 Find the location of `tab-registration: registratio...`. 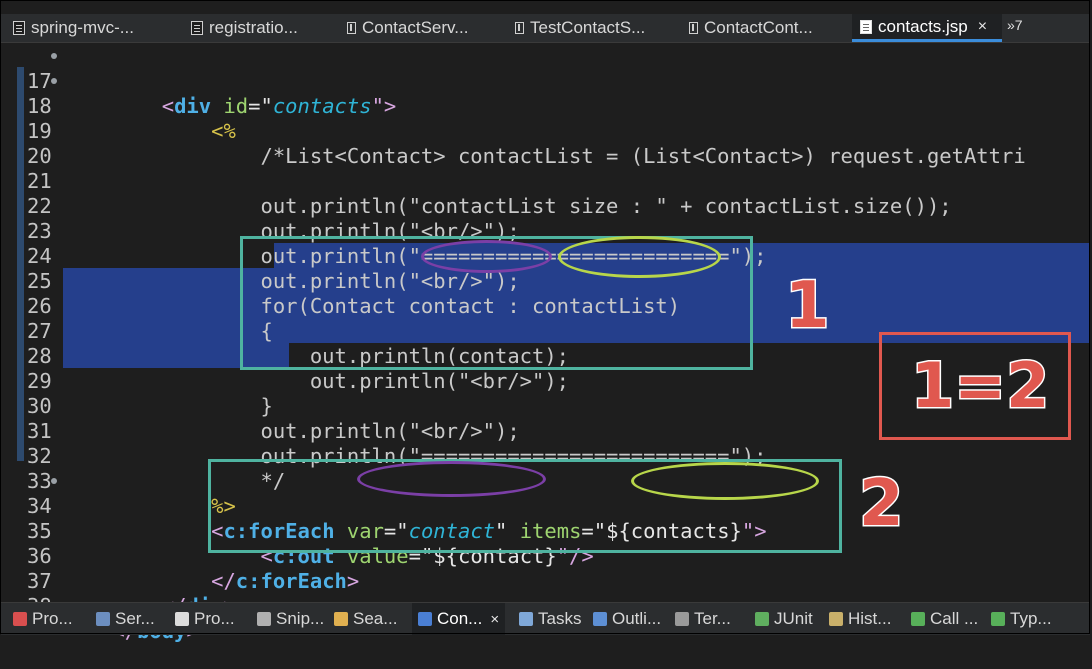

tab-registration: registratio... is located at coordinates (262, 28).